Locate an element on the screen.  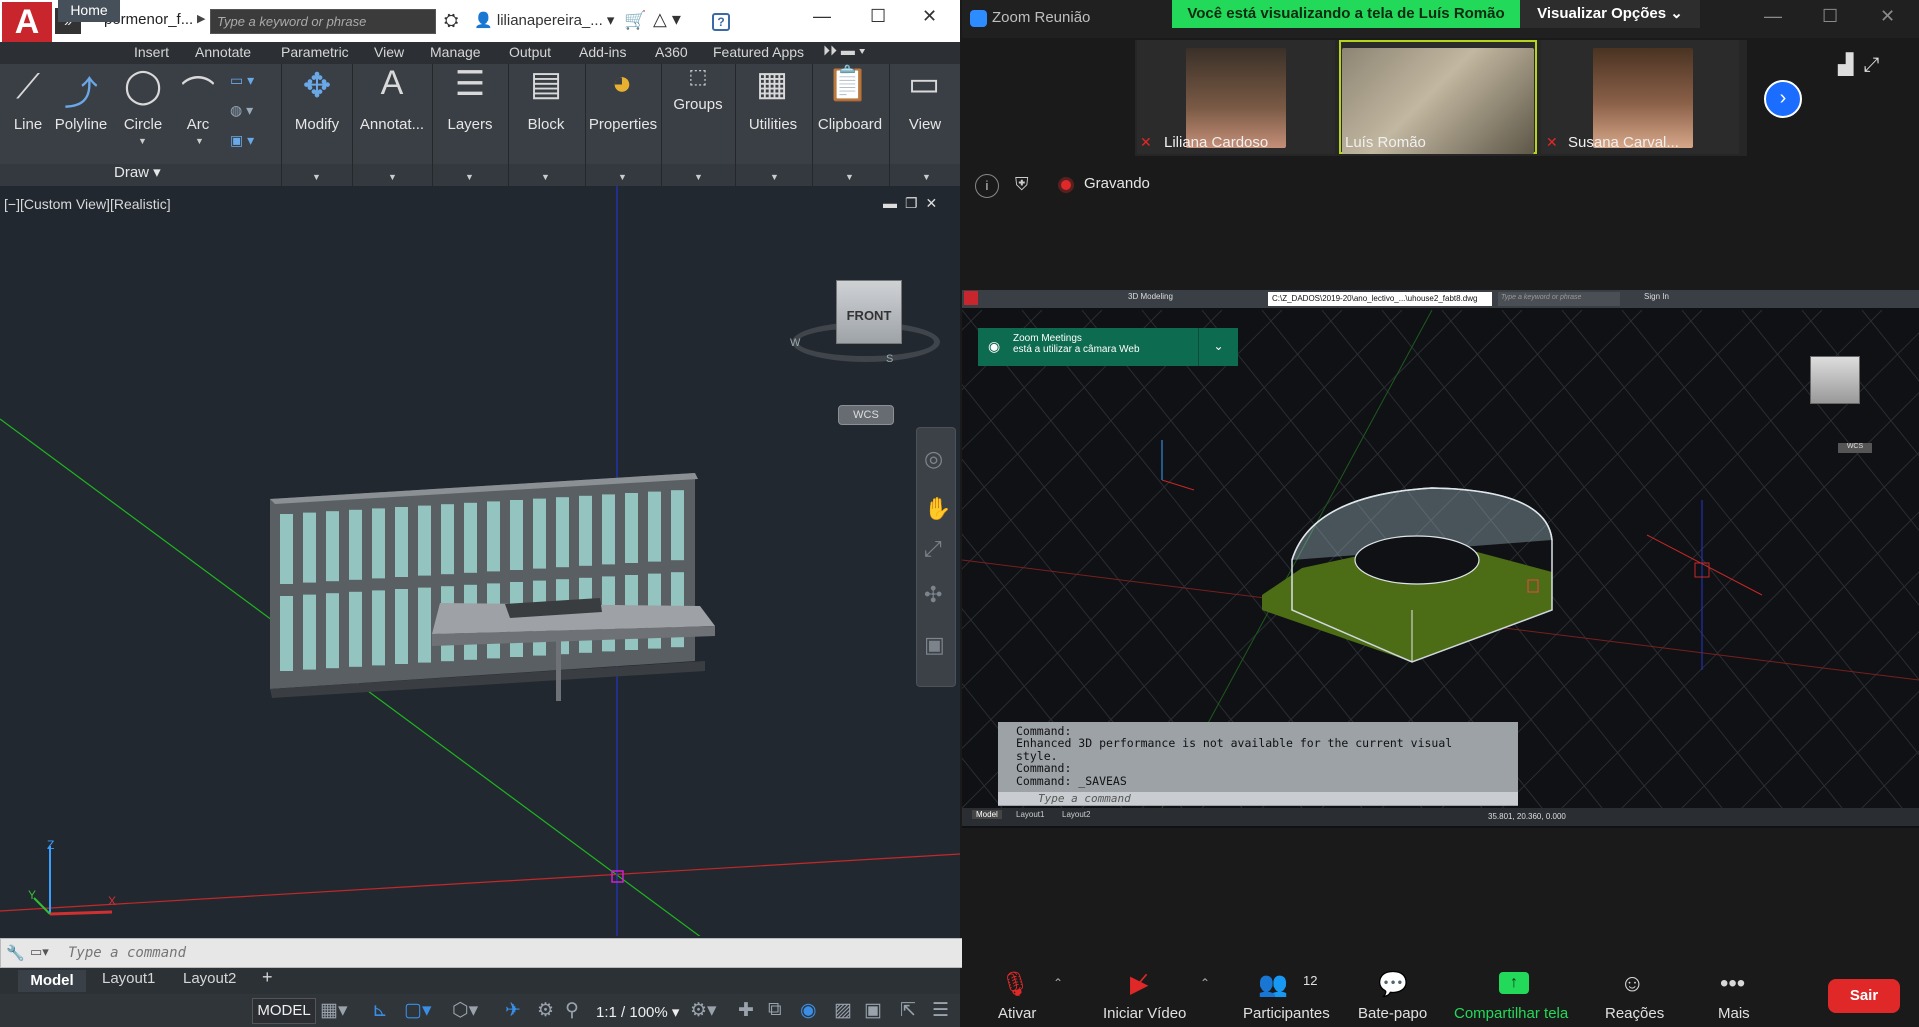
showmotion-icon: ▣ is located at coordinates (934, 645).